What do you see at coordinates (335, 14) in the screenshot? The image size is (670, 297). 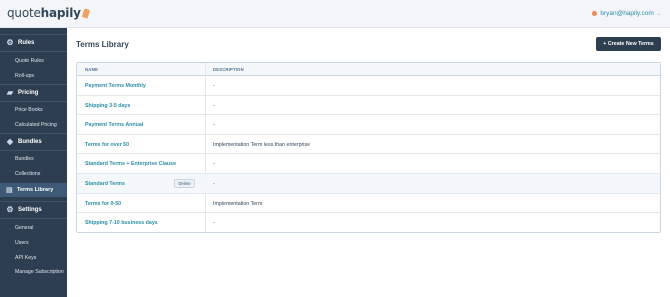 I see `top-bar: quotehapily bryan@hapily.com ⌄` at bounding box center [335, 14].